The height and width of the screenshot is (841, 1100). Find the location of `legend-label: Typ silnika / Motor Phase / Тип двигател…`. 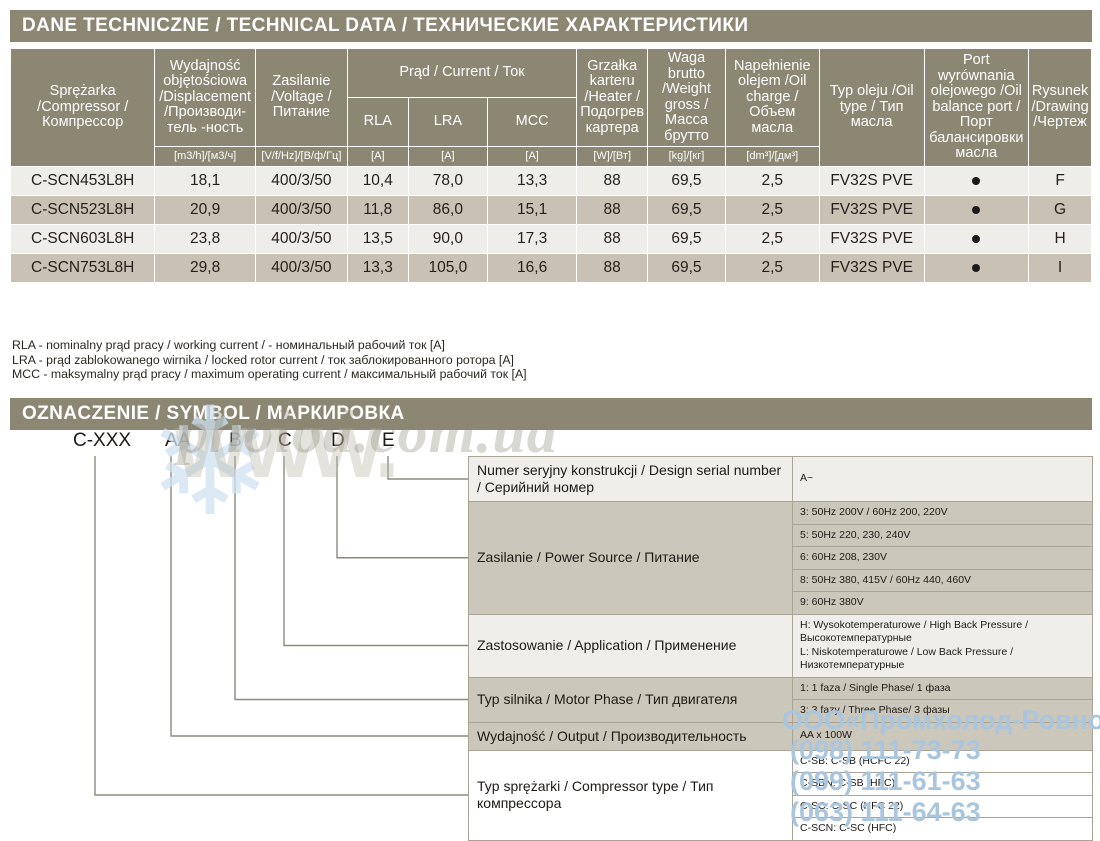

legend-label: Typ silnika / Motor Phase / Тип двигател… is located at coordinates (630, 699).